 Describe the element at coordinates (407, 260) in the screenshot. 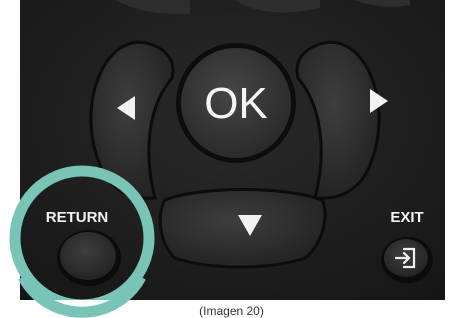

I see `exit-button` at that location.